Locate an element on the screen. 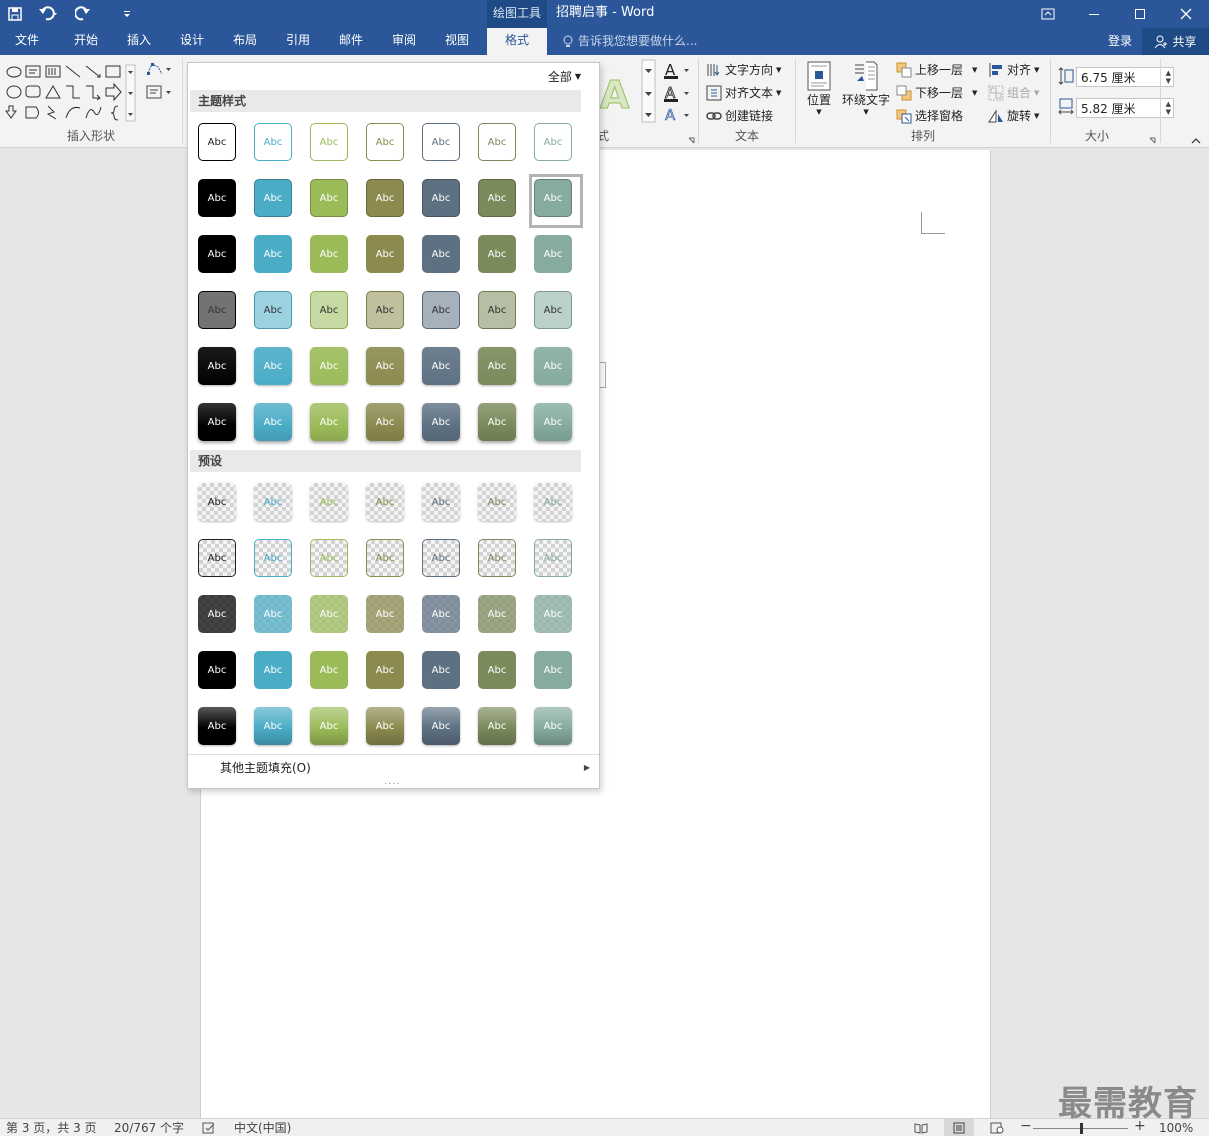  tab-format: 格式 is located at coordinates (517, 41).